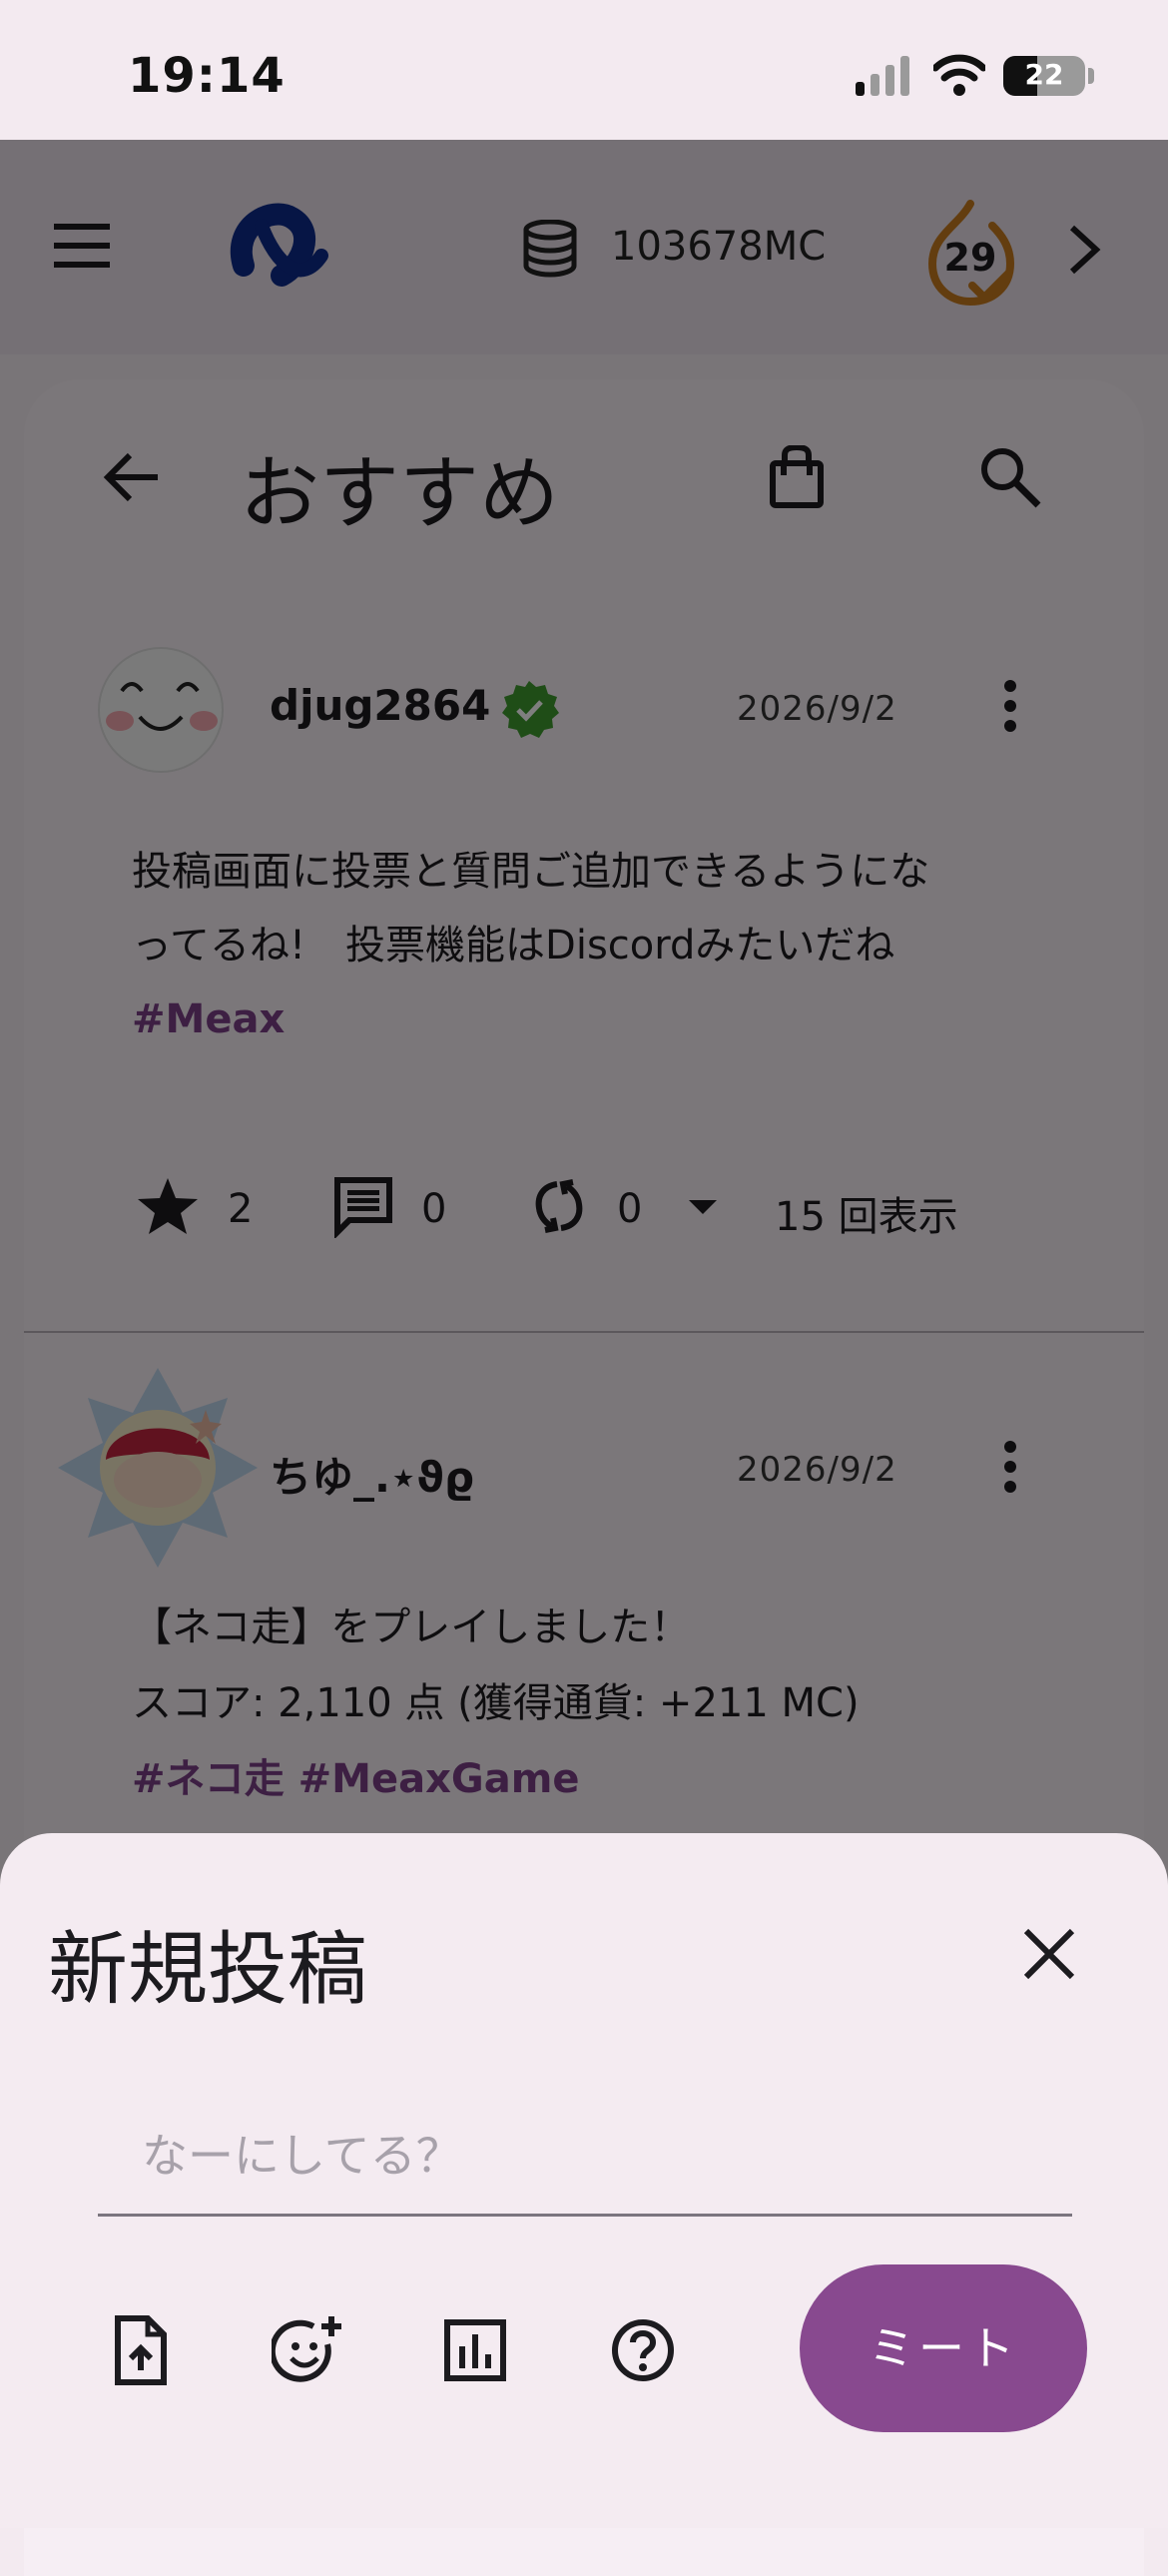 This screenshot has height=2576, width=1168. What do you see at coordinates (307, 2350) in the screenshot?
I see `add-emoji-icon` at bounding box center [307, 2350].